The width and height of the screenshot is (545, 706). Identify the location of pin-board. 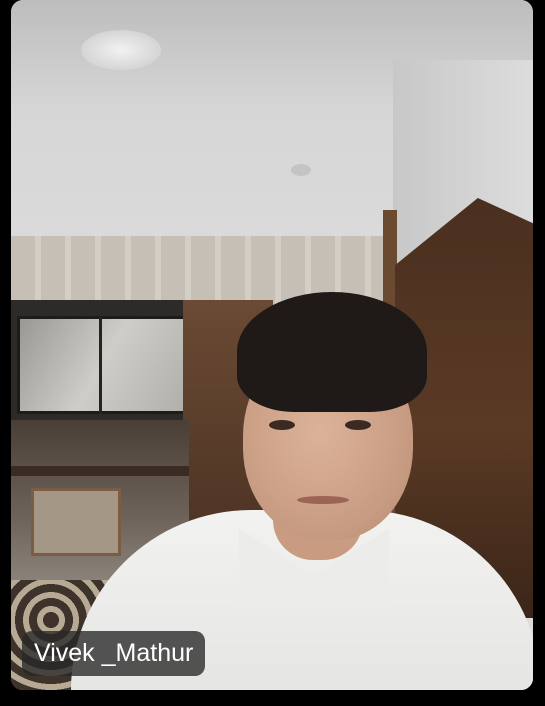
(76, 522).